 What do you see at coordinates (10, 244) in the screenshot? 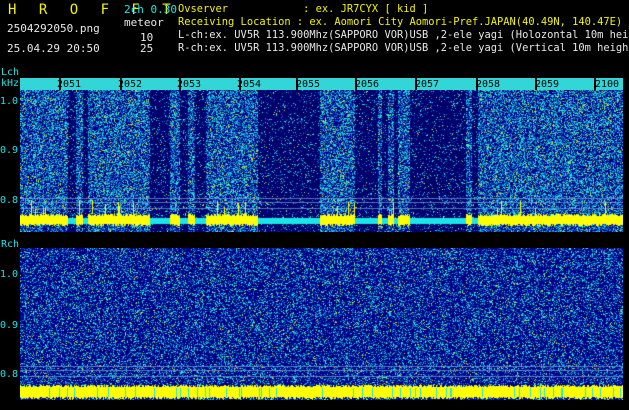
I see `rch-label: Rch` at bounding box center [10, 244].